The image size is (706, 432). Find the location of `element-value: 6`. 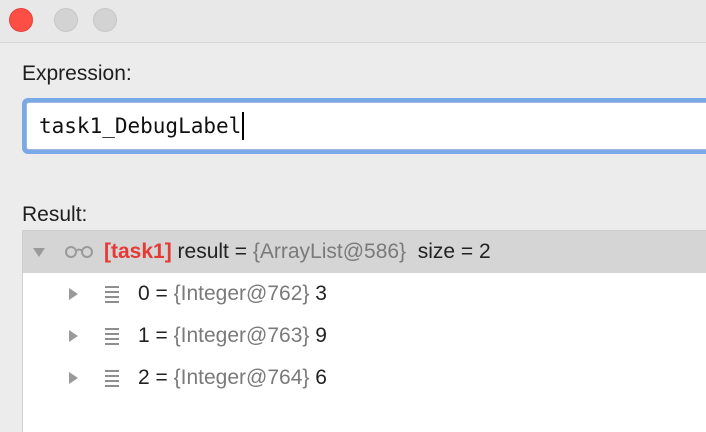

element-value: 6 is located at coordinates (318, 377).